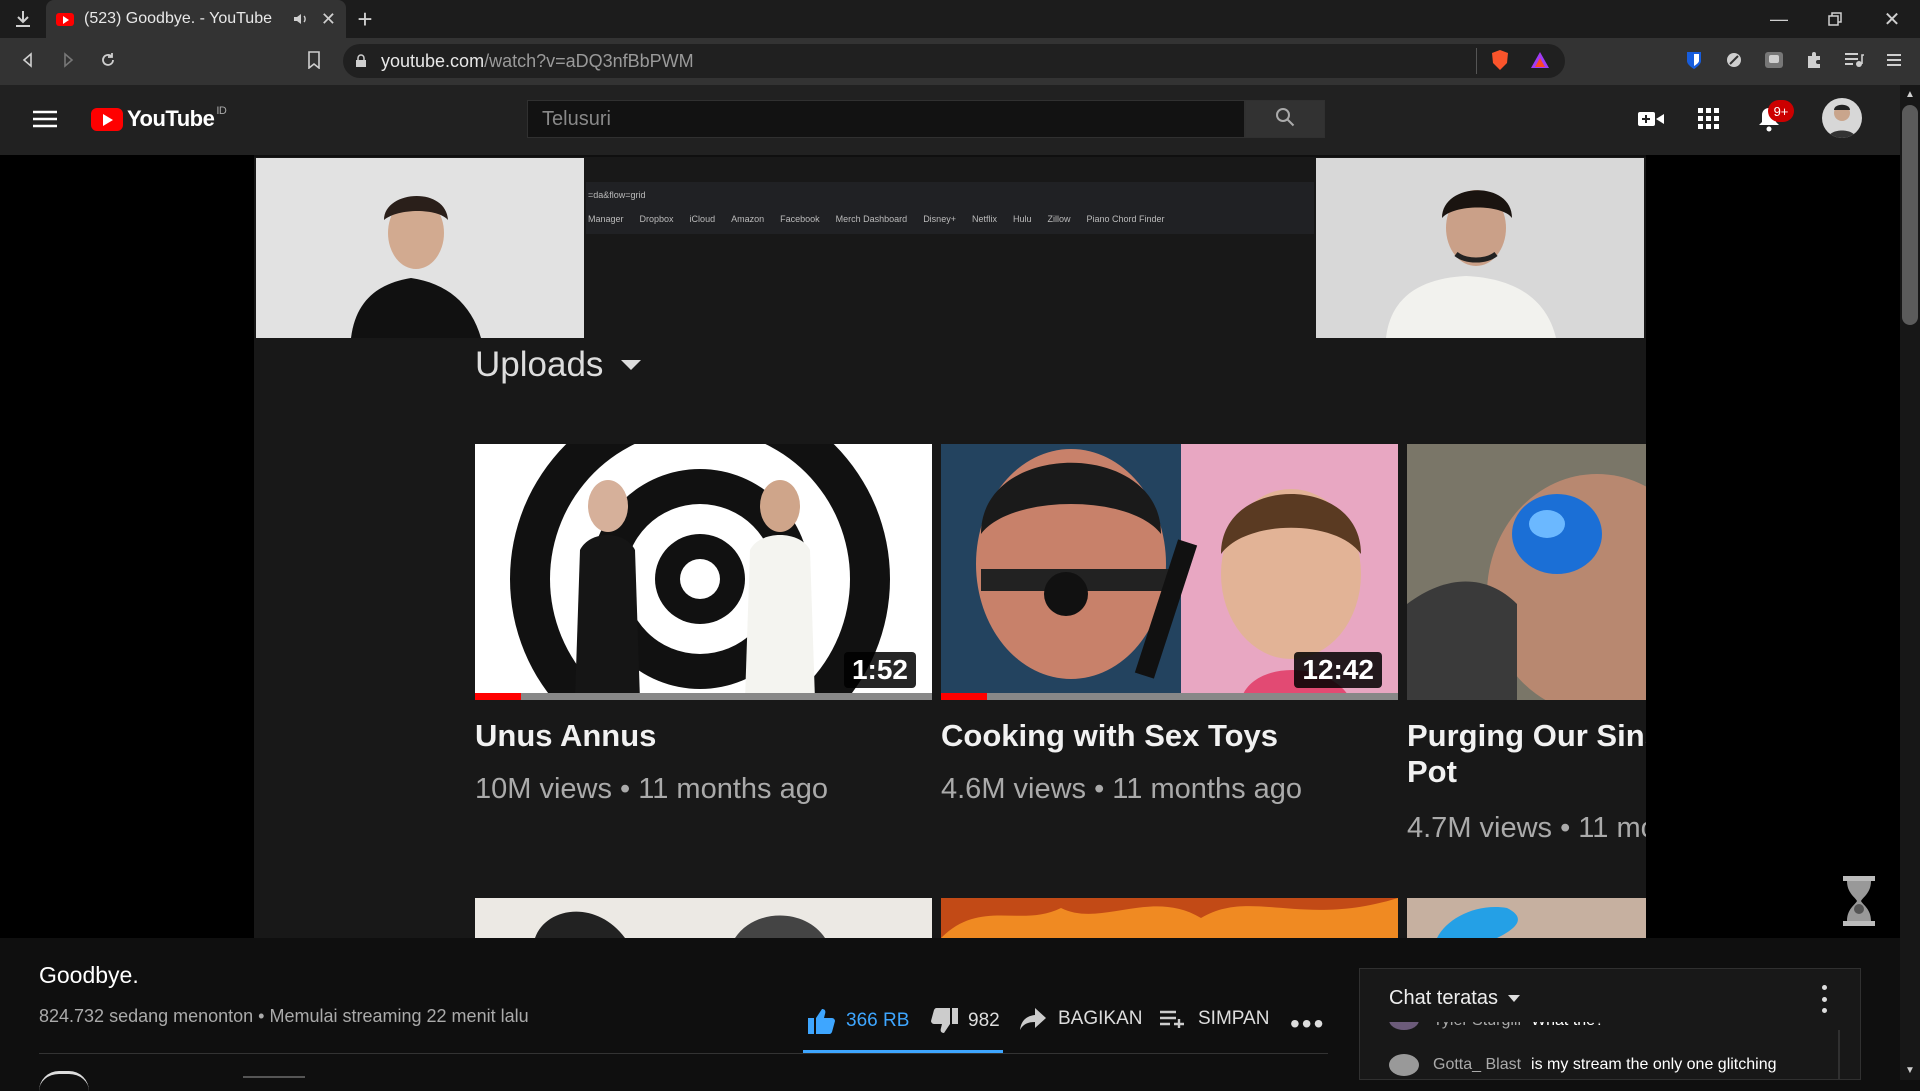 The image size is (1920, 1091). Describe the element at coordinates (433, 60) in the screenshot. I see `url-host: youtube.com` at that location.